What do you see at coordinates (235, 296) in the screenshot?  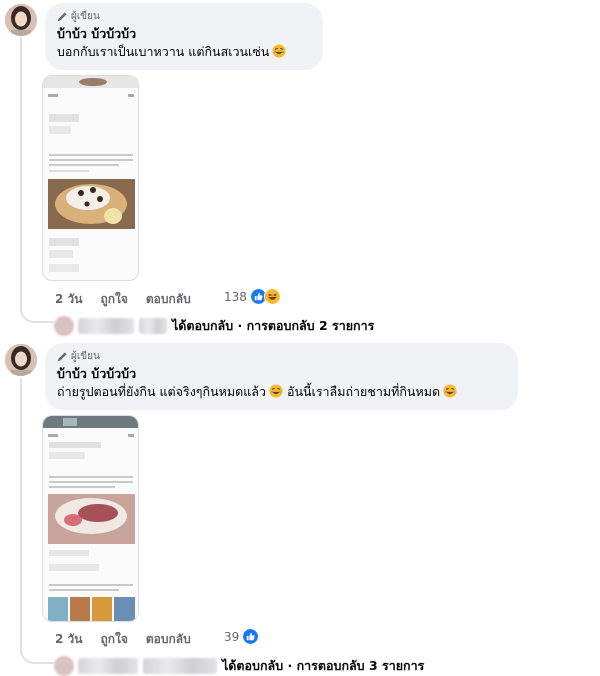 I see `reaction-count: 138` at bounding box center [235, 296].